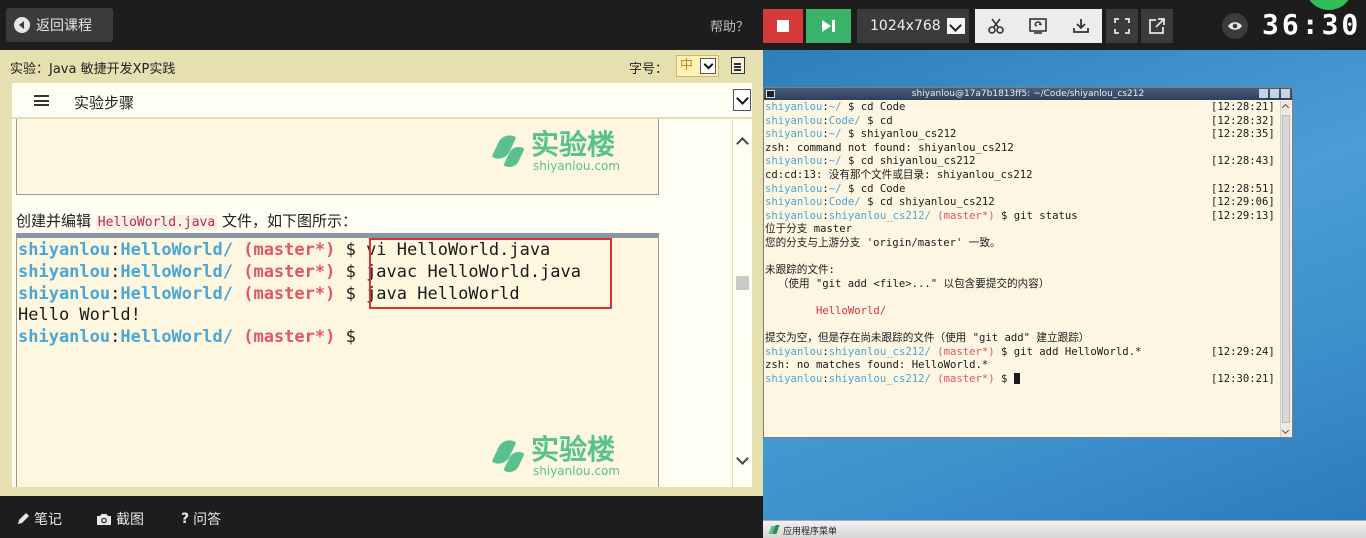  I want to click on notes-button: 笔记, so click(39, 519).